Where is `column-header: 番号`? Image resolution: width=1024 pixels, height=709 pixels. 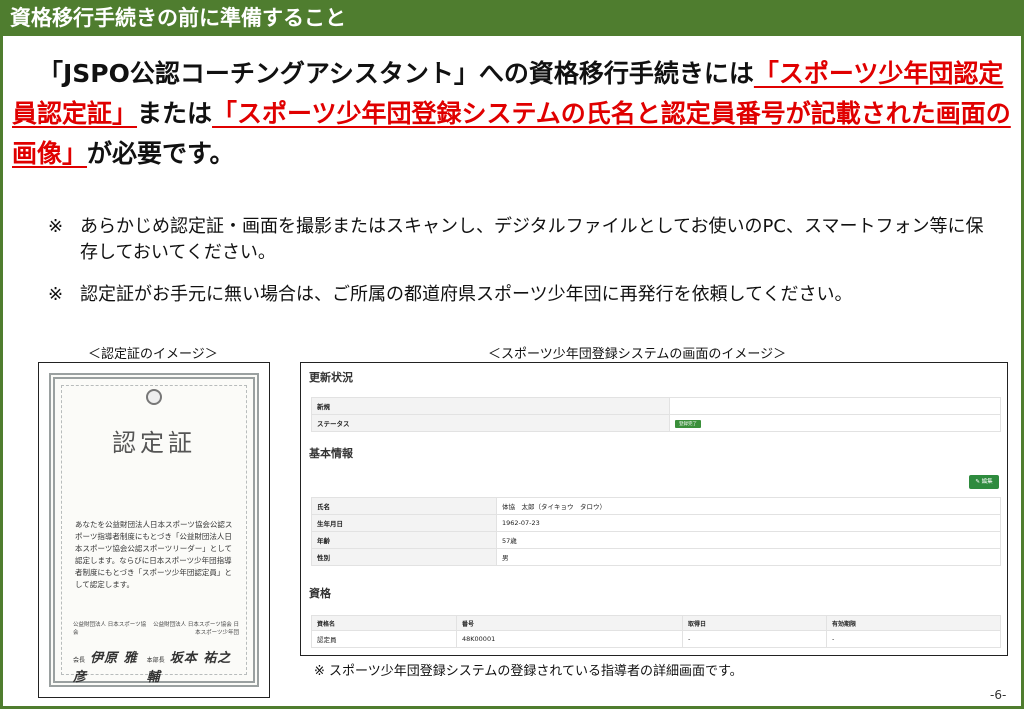
column-header: 番号 is located at coordinates (569, 623).